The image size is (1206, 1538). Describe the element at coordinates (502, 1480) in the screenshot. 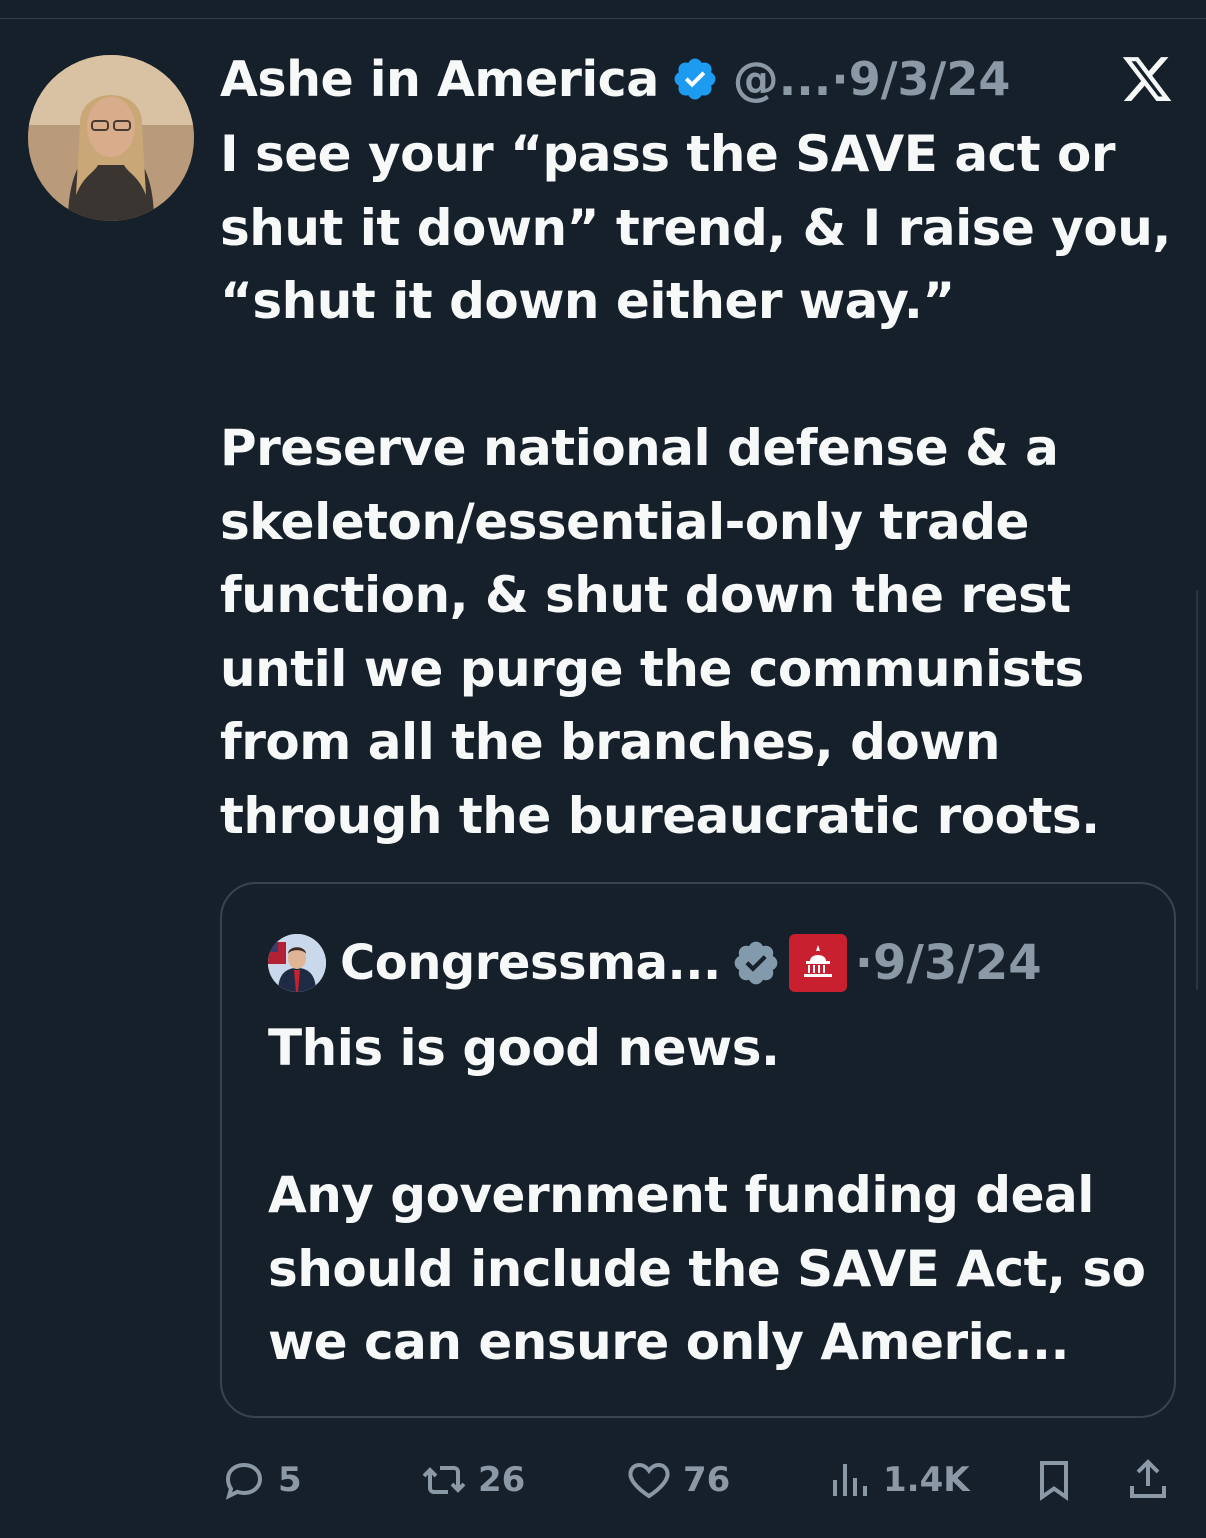

I see `retweet-count: 26` at that location.